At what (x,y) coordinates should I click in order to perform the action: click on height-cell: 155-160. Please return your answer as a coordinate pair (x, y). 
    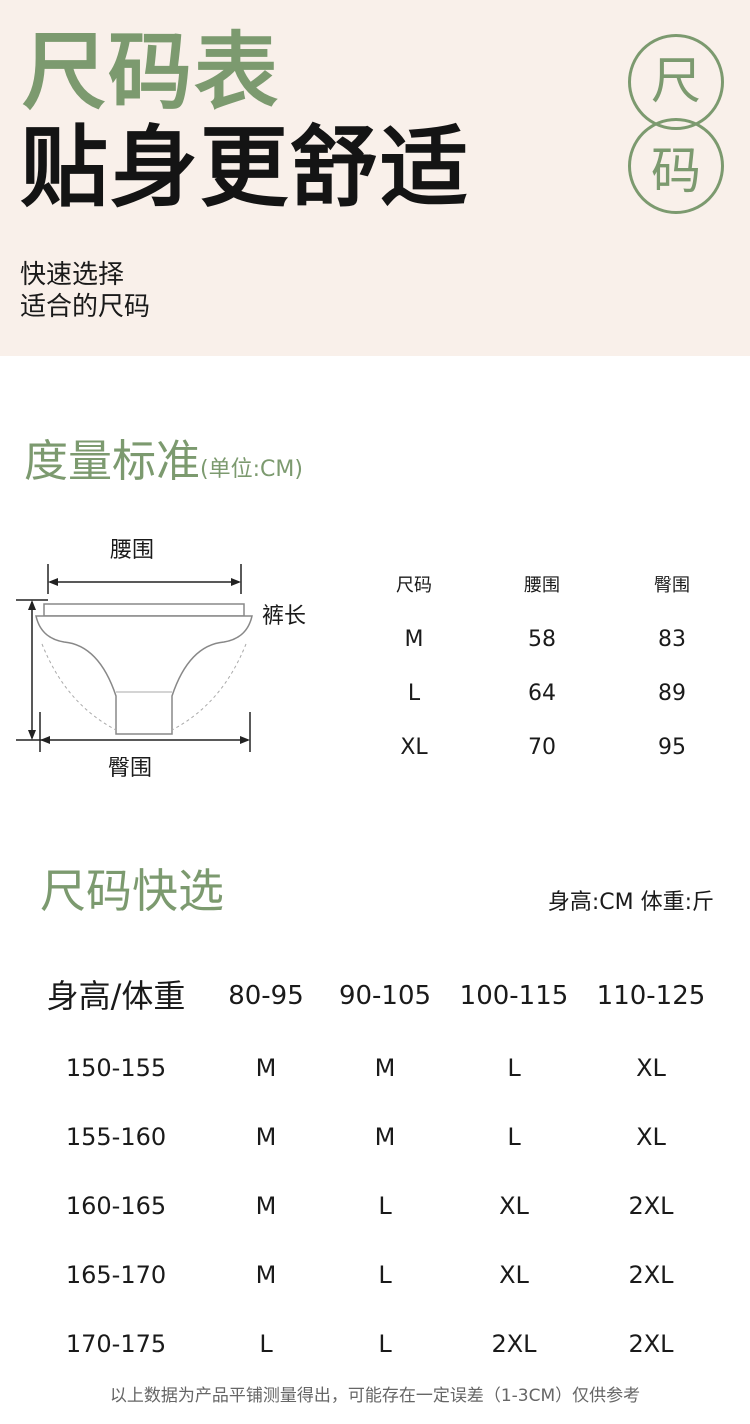
    Looking at the image, I should click on (116, 1137).